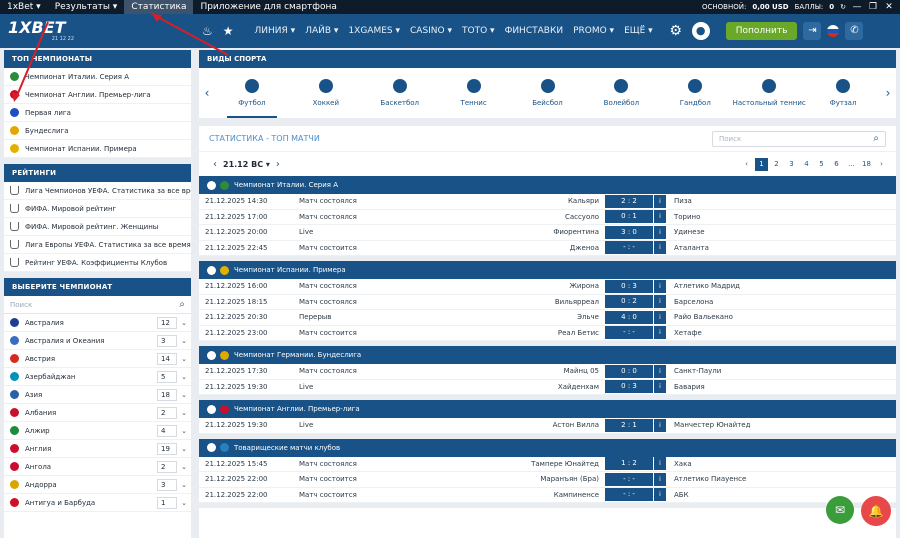  Describe the element at coordinates (252, 93) in the screenshot. I see `sport-tab: Футбол` at that location.